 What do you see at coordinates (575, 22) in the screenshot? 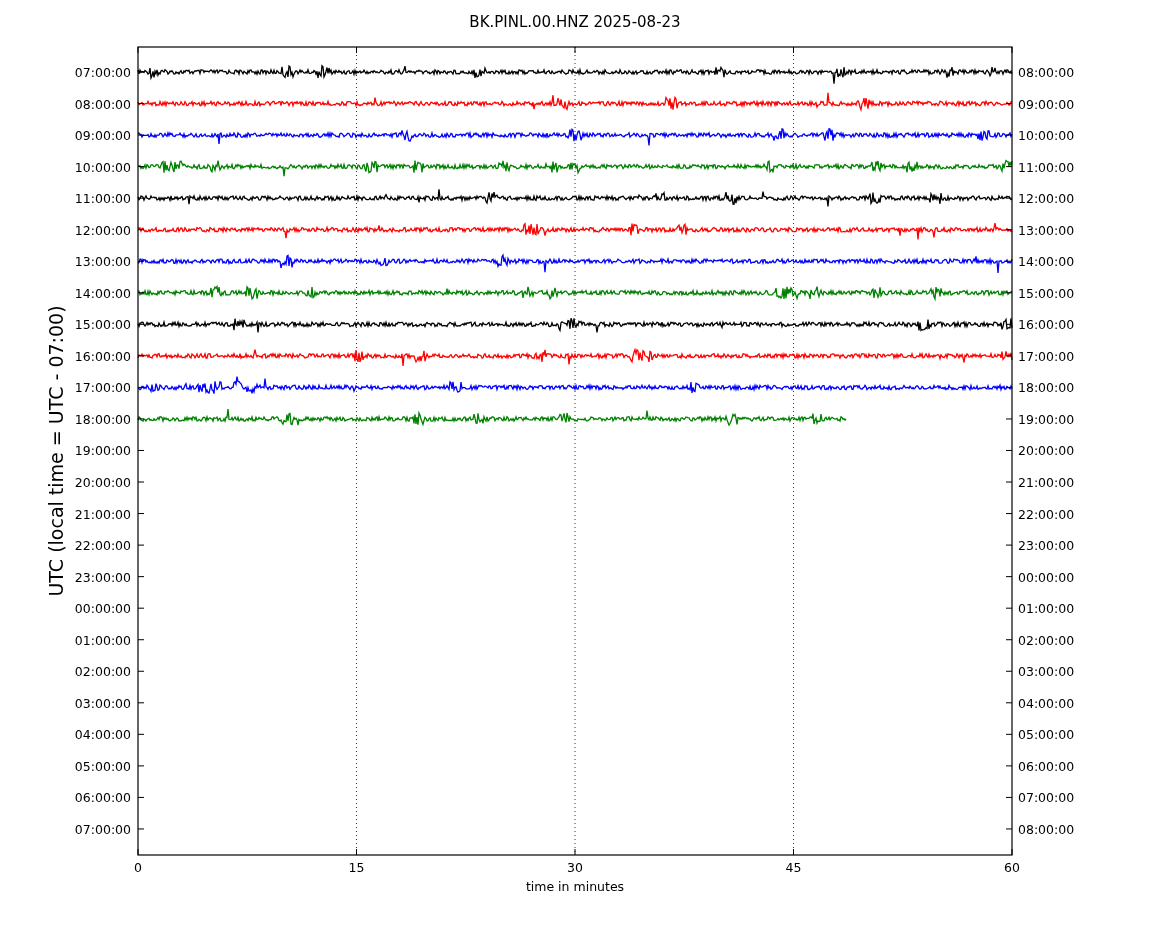
I see `chart-title: BK.PINL.00.HNZ 2025-08-23` at bounding box center [575, 22].